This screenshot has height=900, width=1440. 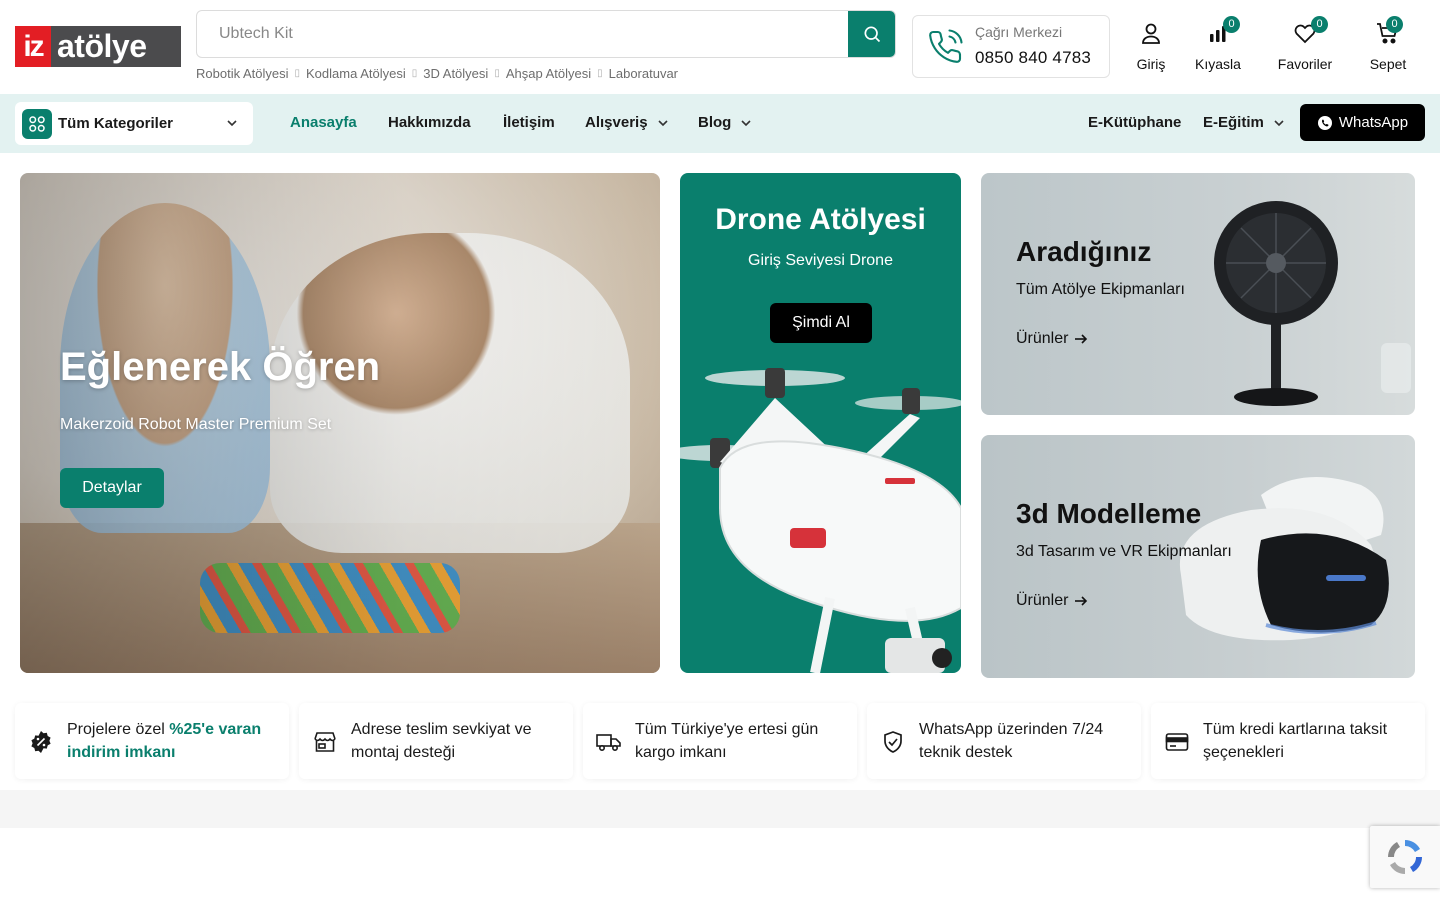 I want to click on credit-card-icon, so click(x=1177, y=742).